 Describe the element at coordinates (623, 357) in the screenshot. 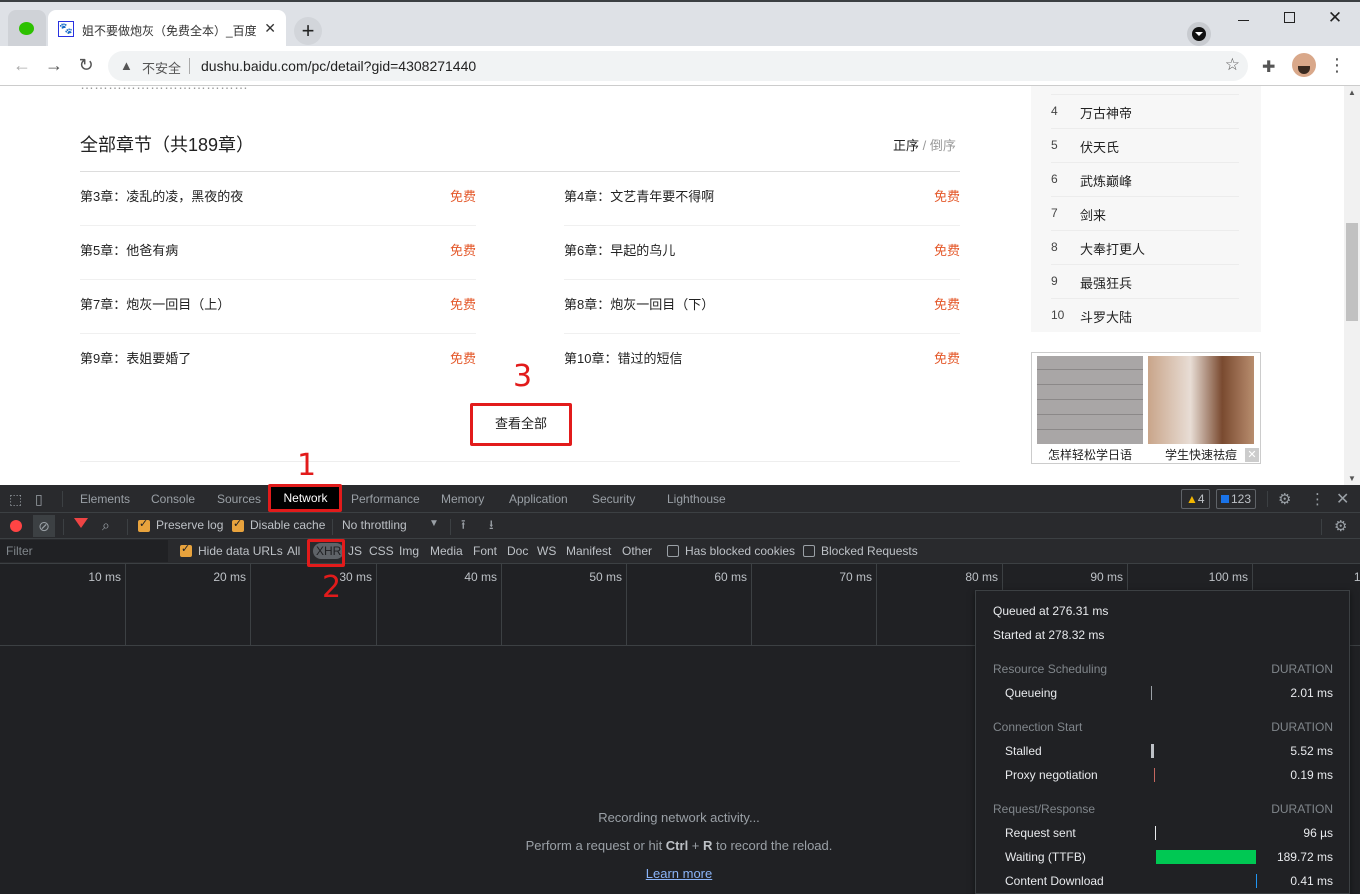

I see `chapter-name: 第10章：错过的短信` at that location.